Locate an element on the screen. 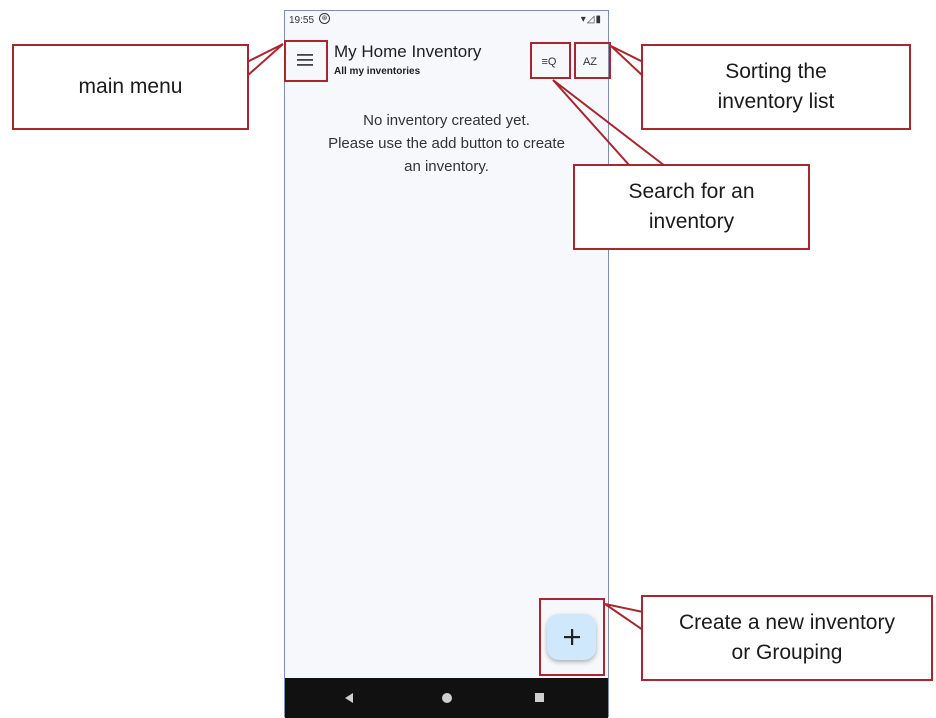  search-highlight-box is located at coordinates (550, 60).